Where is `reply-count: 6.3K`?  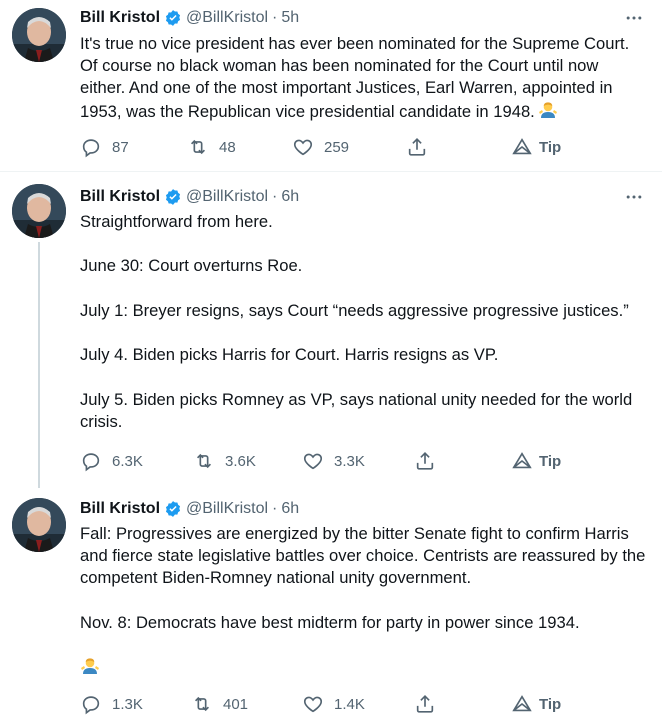
reply-count: 6.3K is located at coordinates (127, 461).